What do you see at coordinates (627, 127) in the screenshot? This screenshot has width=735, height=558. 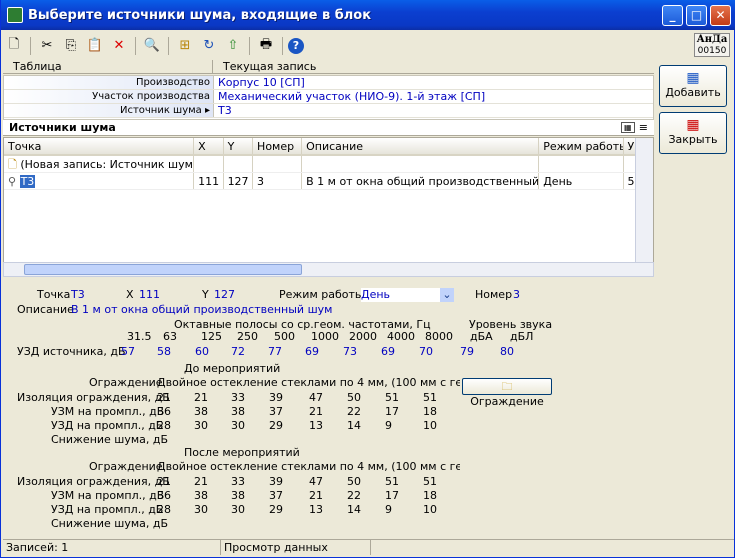 I see `grid-view-icon: ▦` at bounding box center [627, 127].